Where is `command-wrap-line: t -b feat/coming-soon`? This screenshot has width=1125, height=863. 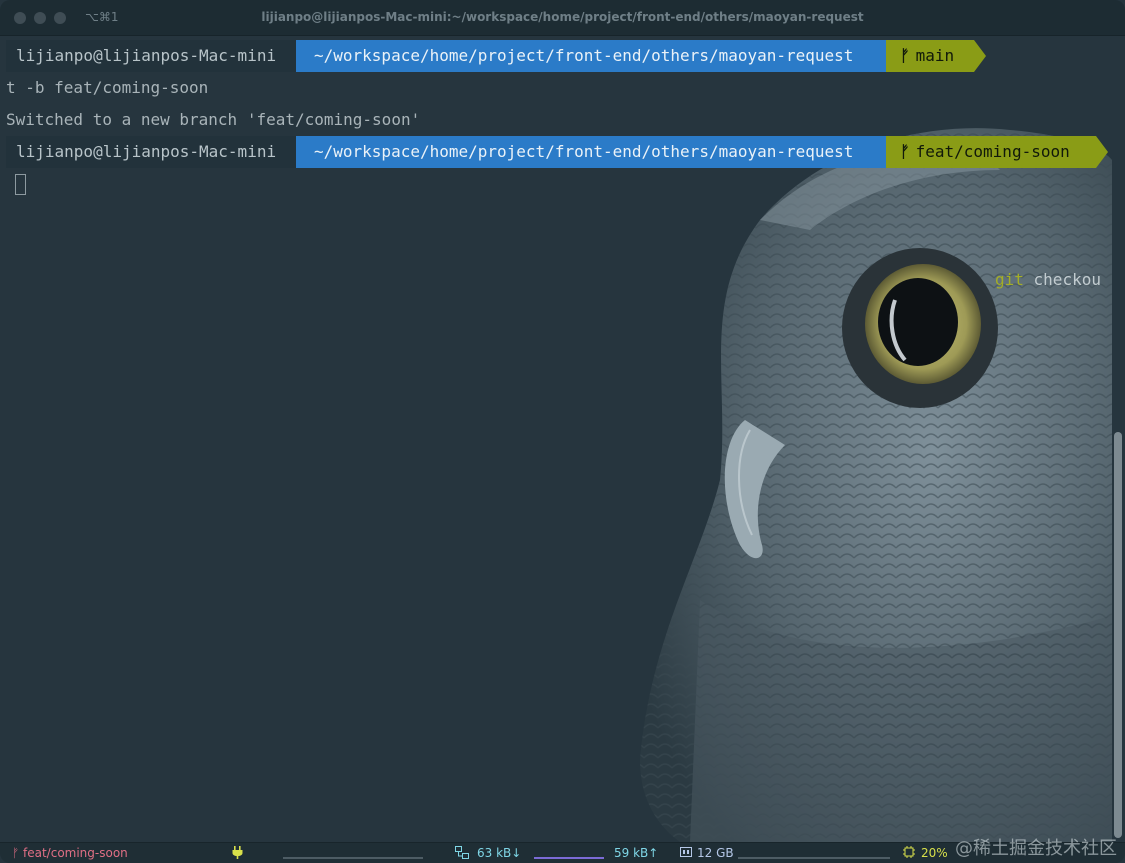 command-wrap-line: t -b feat/coming-soon is located at coordinates (107, 87).